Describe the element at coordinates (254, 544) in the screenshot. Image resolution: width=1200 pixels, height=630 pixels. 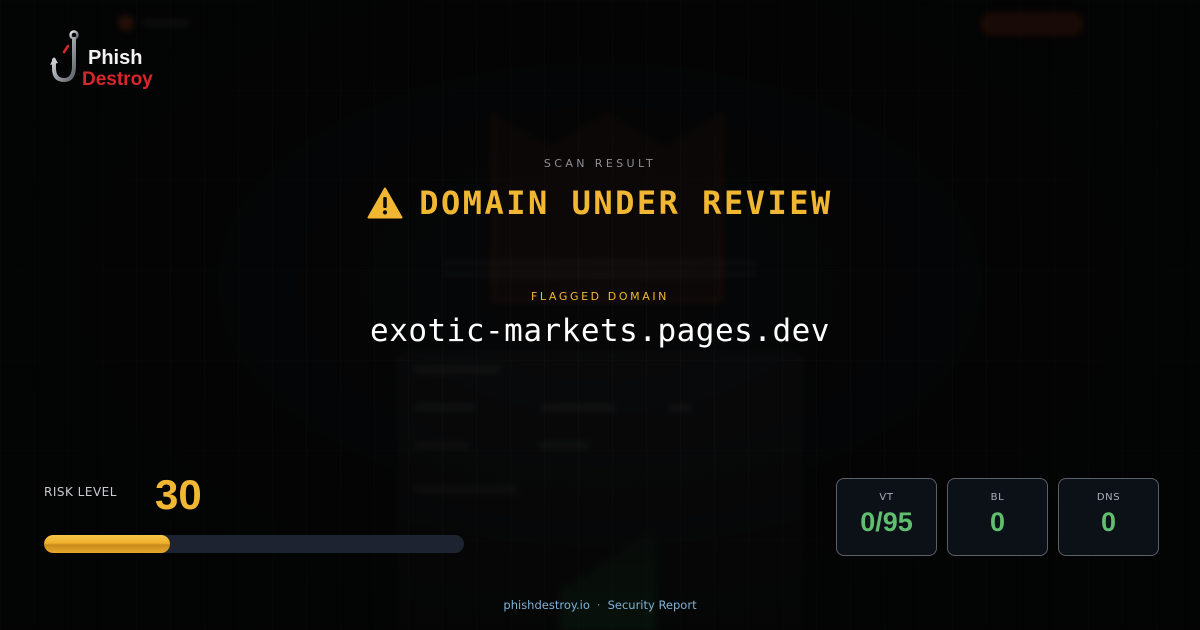
I see `risk-level-bar` at that location.